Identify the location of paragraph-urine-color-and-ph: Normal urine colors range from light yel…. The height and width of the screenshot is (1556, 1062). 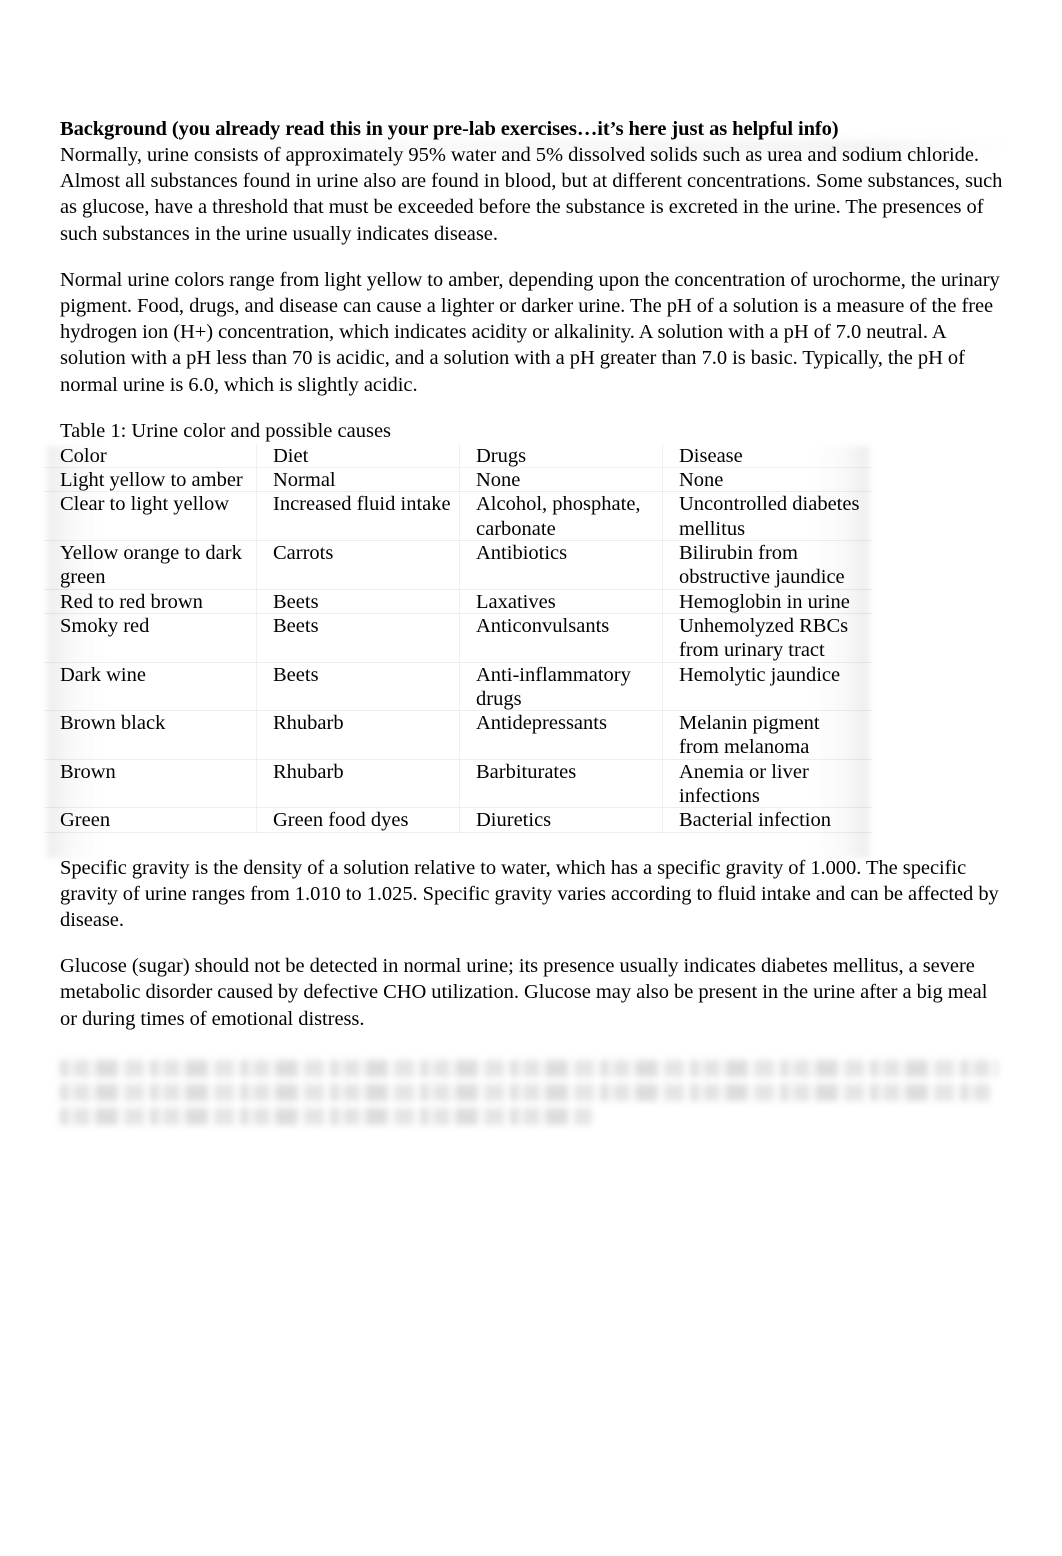
(530, 332).